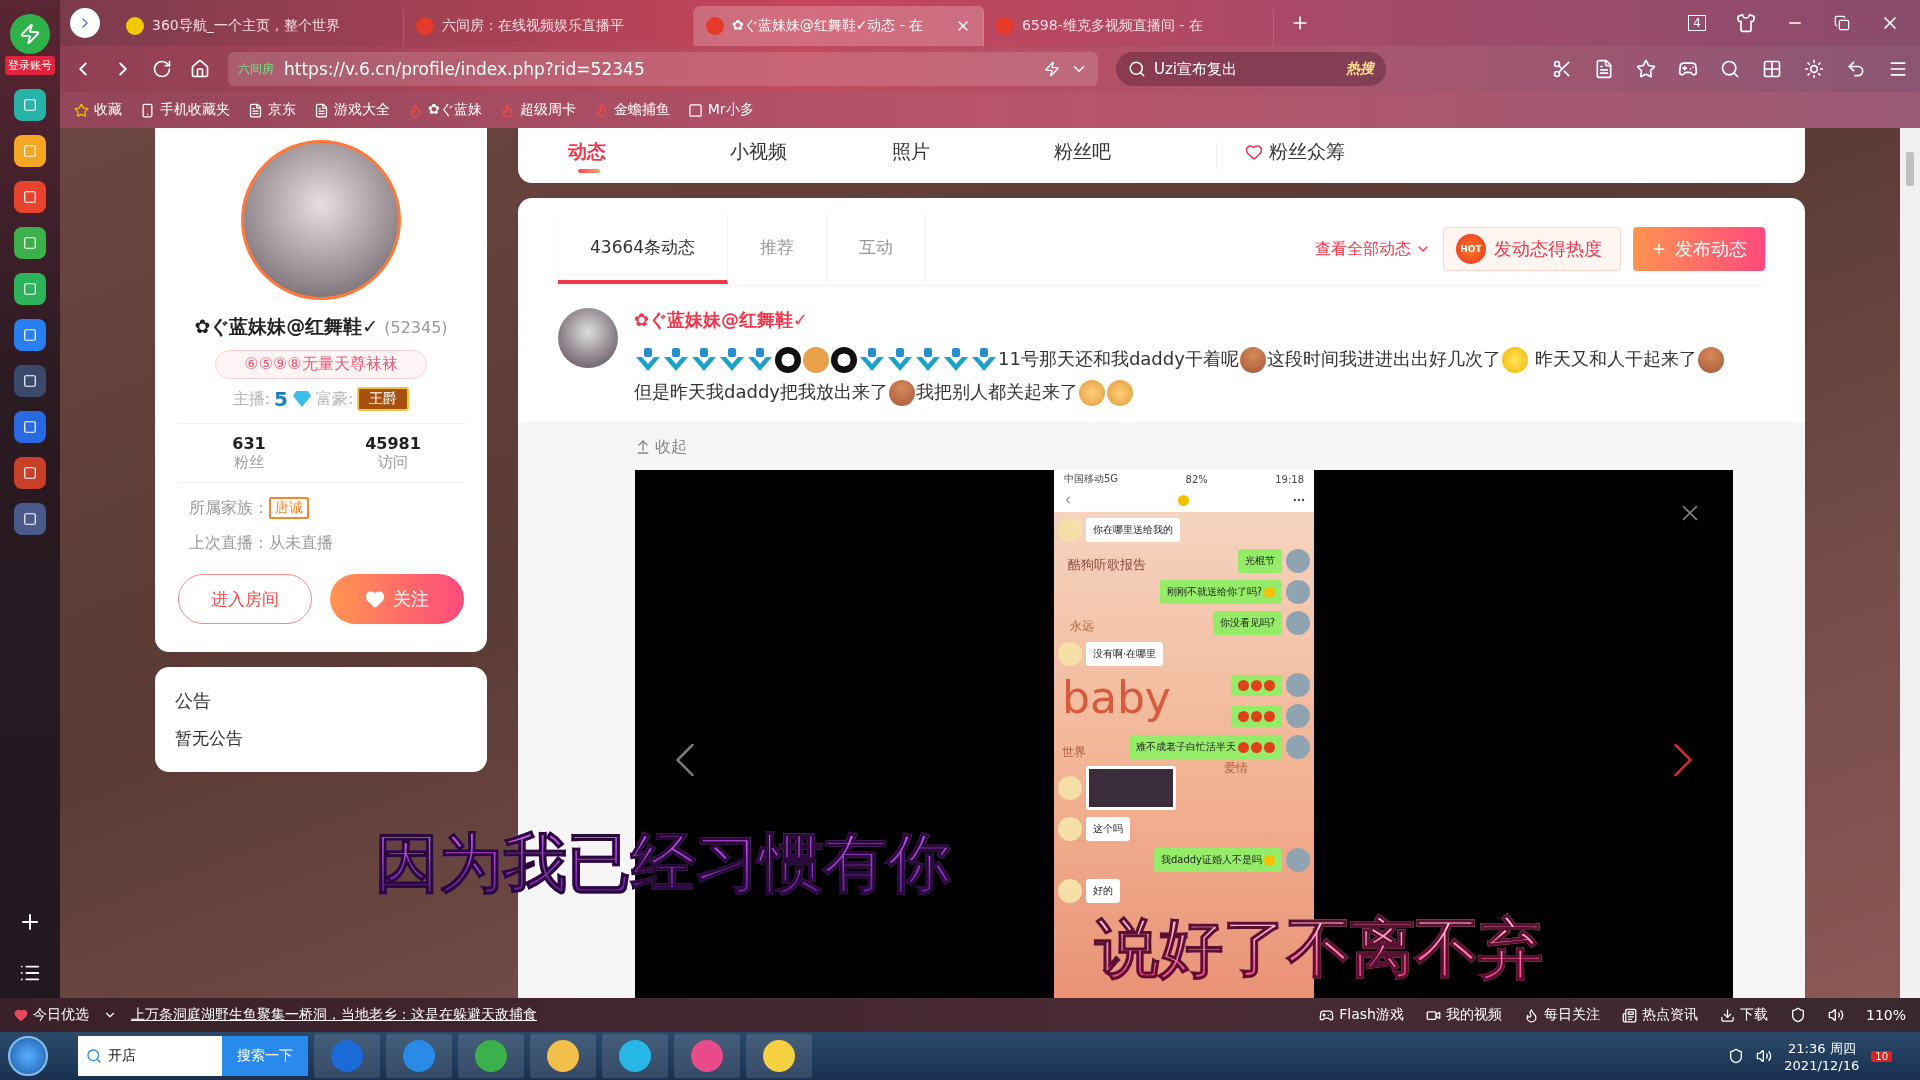 The width and height of the screenshot is (1920, 1080). What do you see at coordinates (1118, 358) in the screenshot?
I see `post-text: 11号那天还和我daddy干着呢` at bounding box center [1118, 358].